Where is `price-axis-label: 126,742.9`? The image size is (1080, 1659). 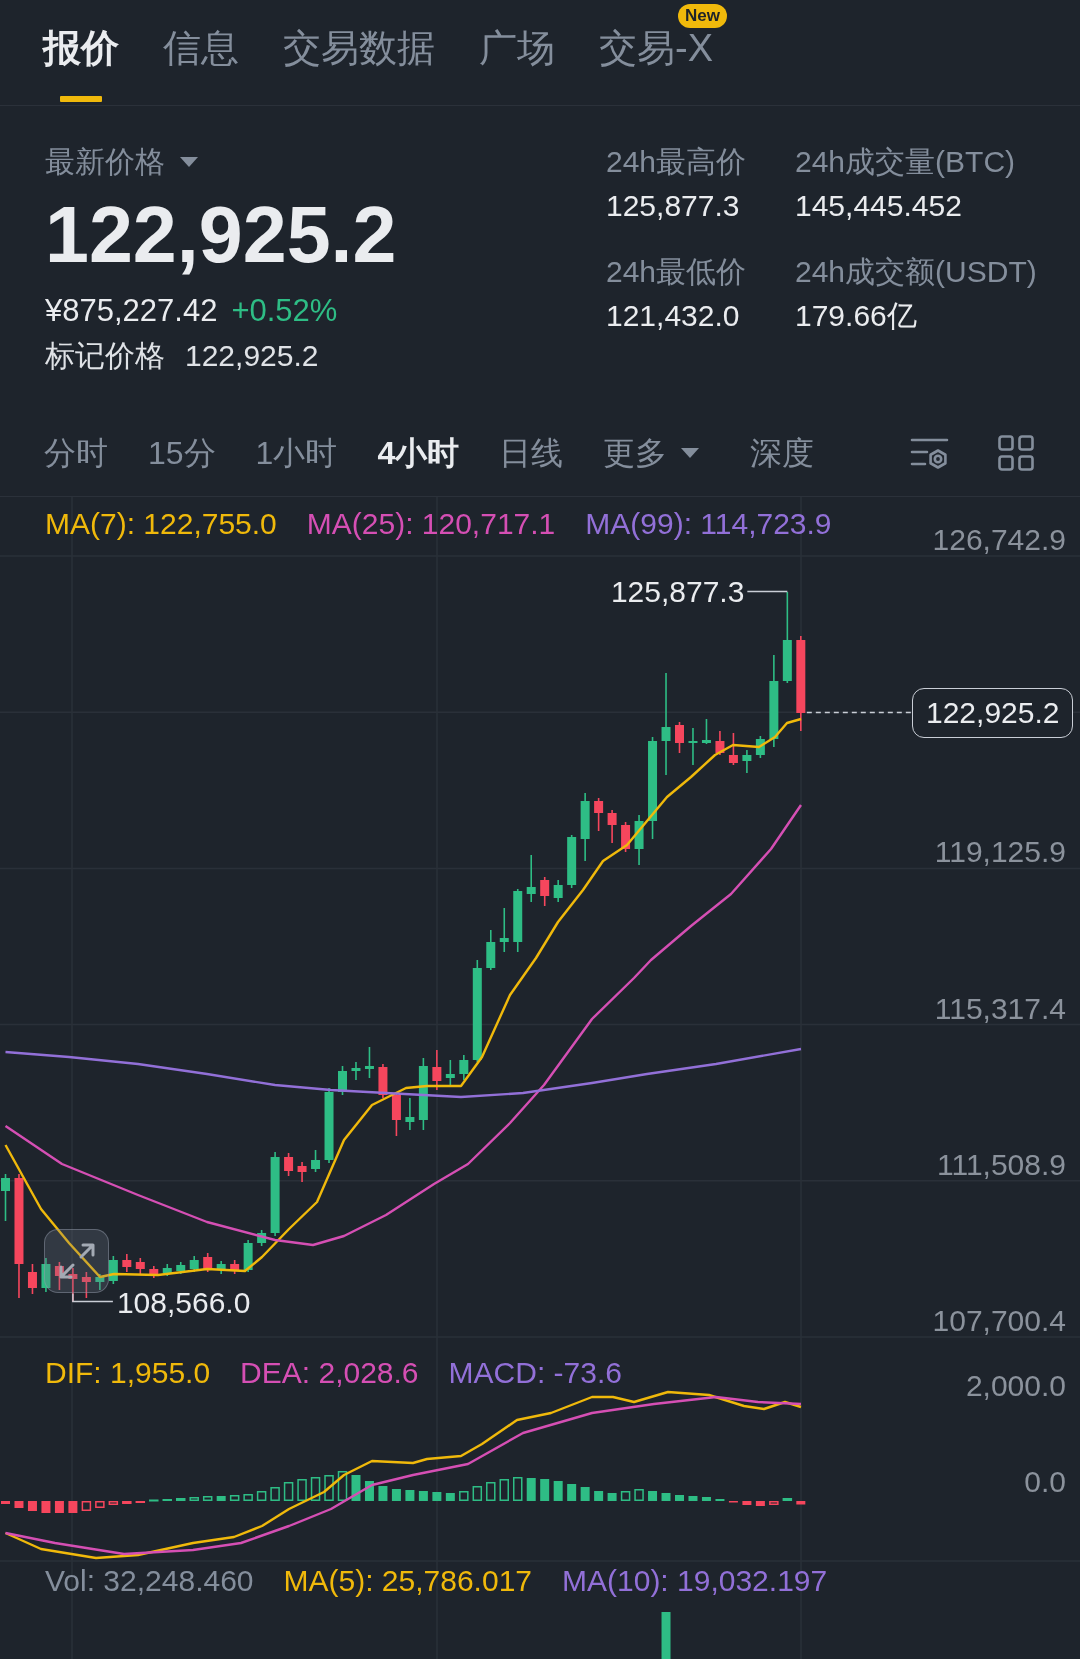 price-axis-label: 126,742.9 is located at coordinates (999, 540).